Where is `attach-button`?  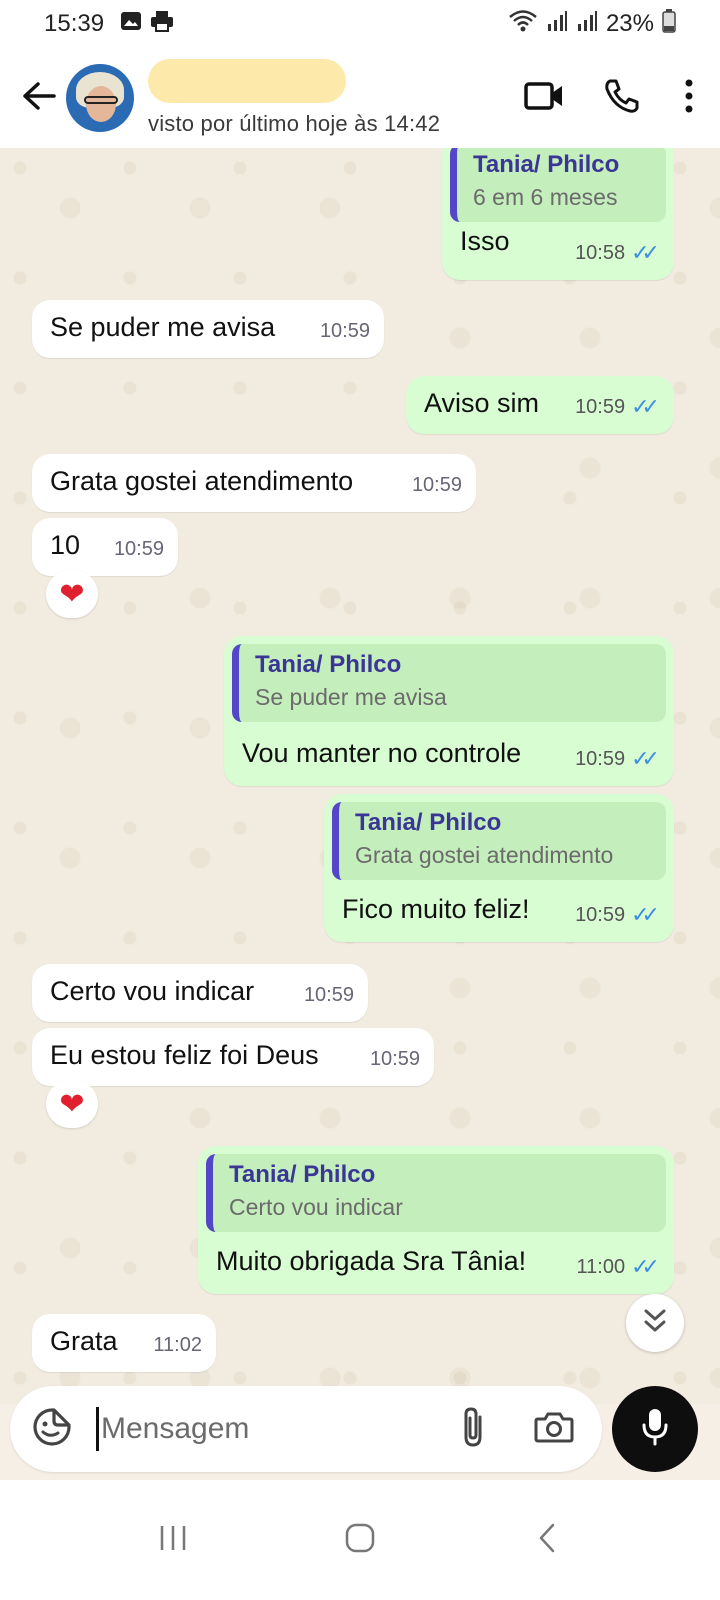 attach-button is located at coordinates (473, 1429).